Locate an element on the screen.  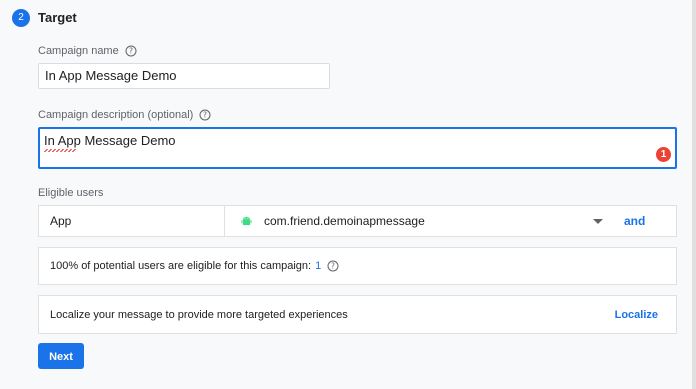
campaign-name-value: In App Message Demo is located at coordinates (111, 75).